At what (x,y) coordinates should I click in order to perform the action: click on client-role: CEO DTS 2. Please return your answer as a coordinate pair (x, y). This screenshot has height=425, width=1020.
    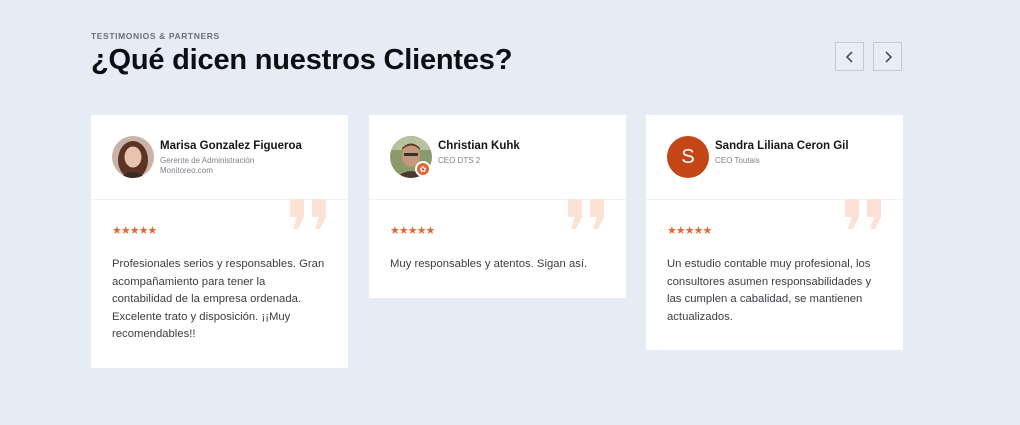
    Looking at the image, I should click on (459, 160).